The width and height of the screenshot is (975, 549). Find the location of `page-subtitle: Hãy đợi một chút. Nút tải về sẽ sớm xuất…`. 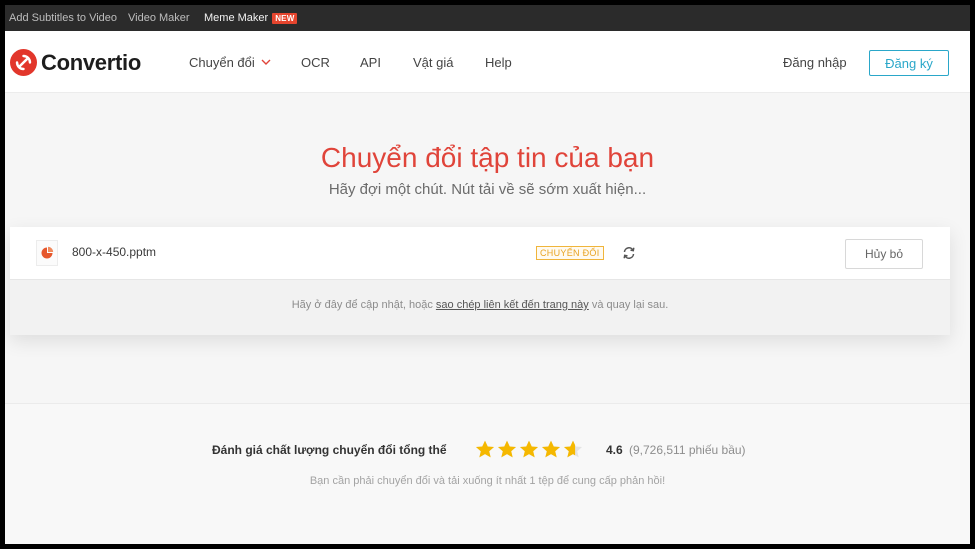

page-subtitle: Hãy đợi một chút. Nút tải về sẽ sớm xuất… is located at coordinates (487, 189).